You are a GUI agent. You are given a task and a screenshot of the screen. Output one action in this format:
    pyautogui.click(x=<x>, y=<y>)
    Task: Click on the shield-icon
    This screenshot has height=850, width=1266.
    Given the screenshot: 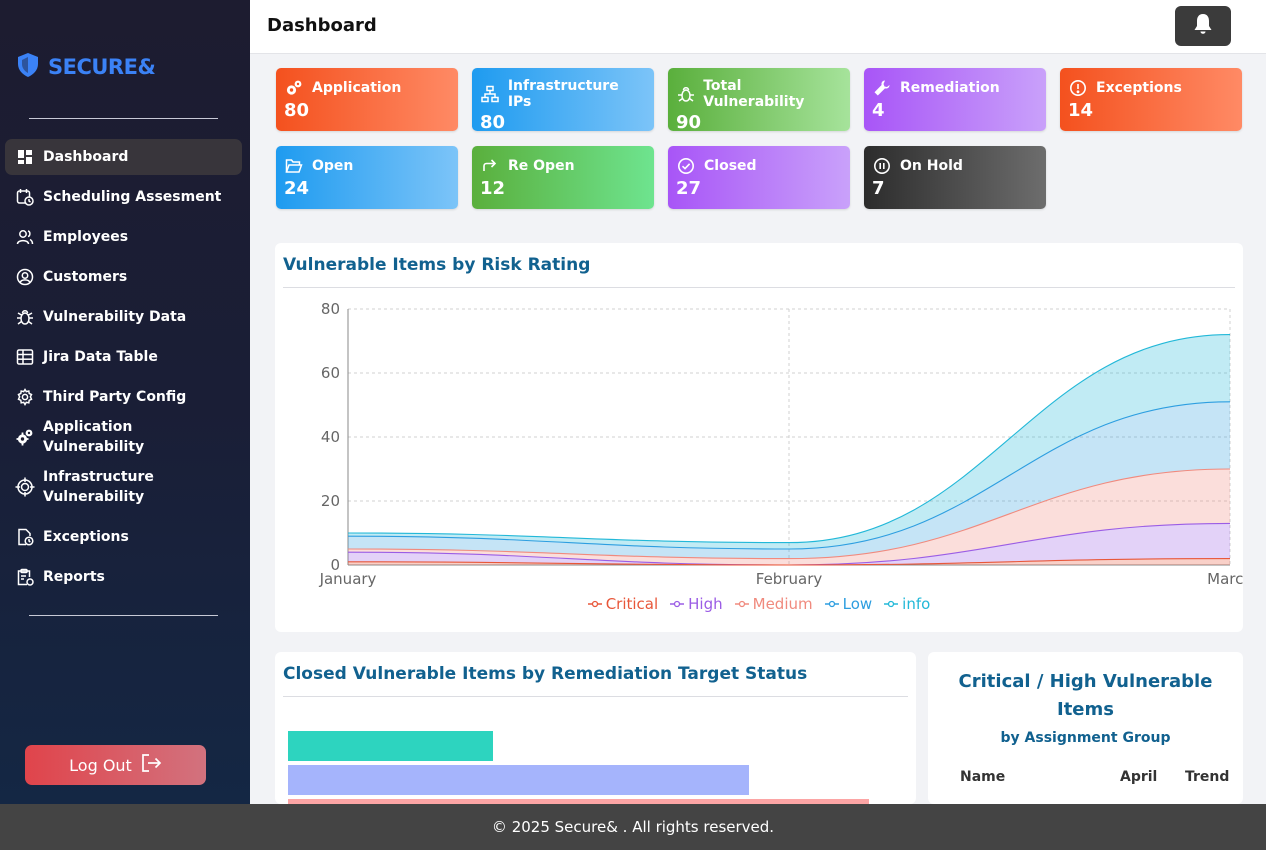 What is the action you would take?
    pyautogui.click(x=28, y=67)
    